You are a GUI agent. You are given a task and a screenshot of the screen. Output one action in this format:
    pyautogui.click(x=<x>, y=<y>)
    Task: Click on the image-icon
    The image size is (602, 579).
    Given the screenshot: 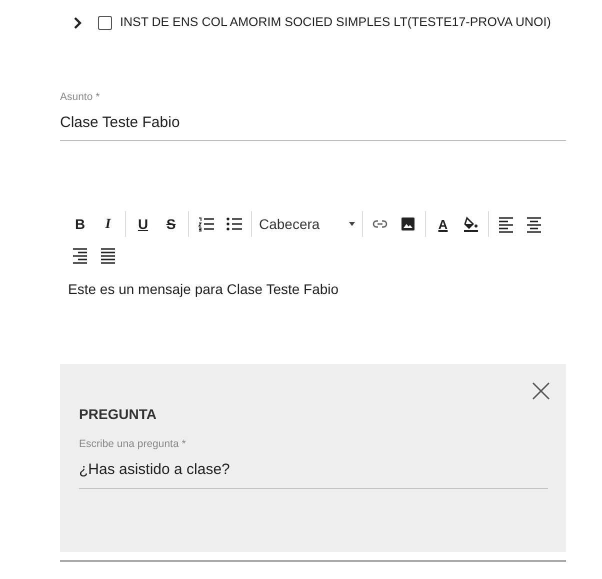 What is the action you would take?
    pyautogui.click(x=408, y=224)
    